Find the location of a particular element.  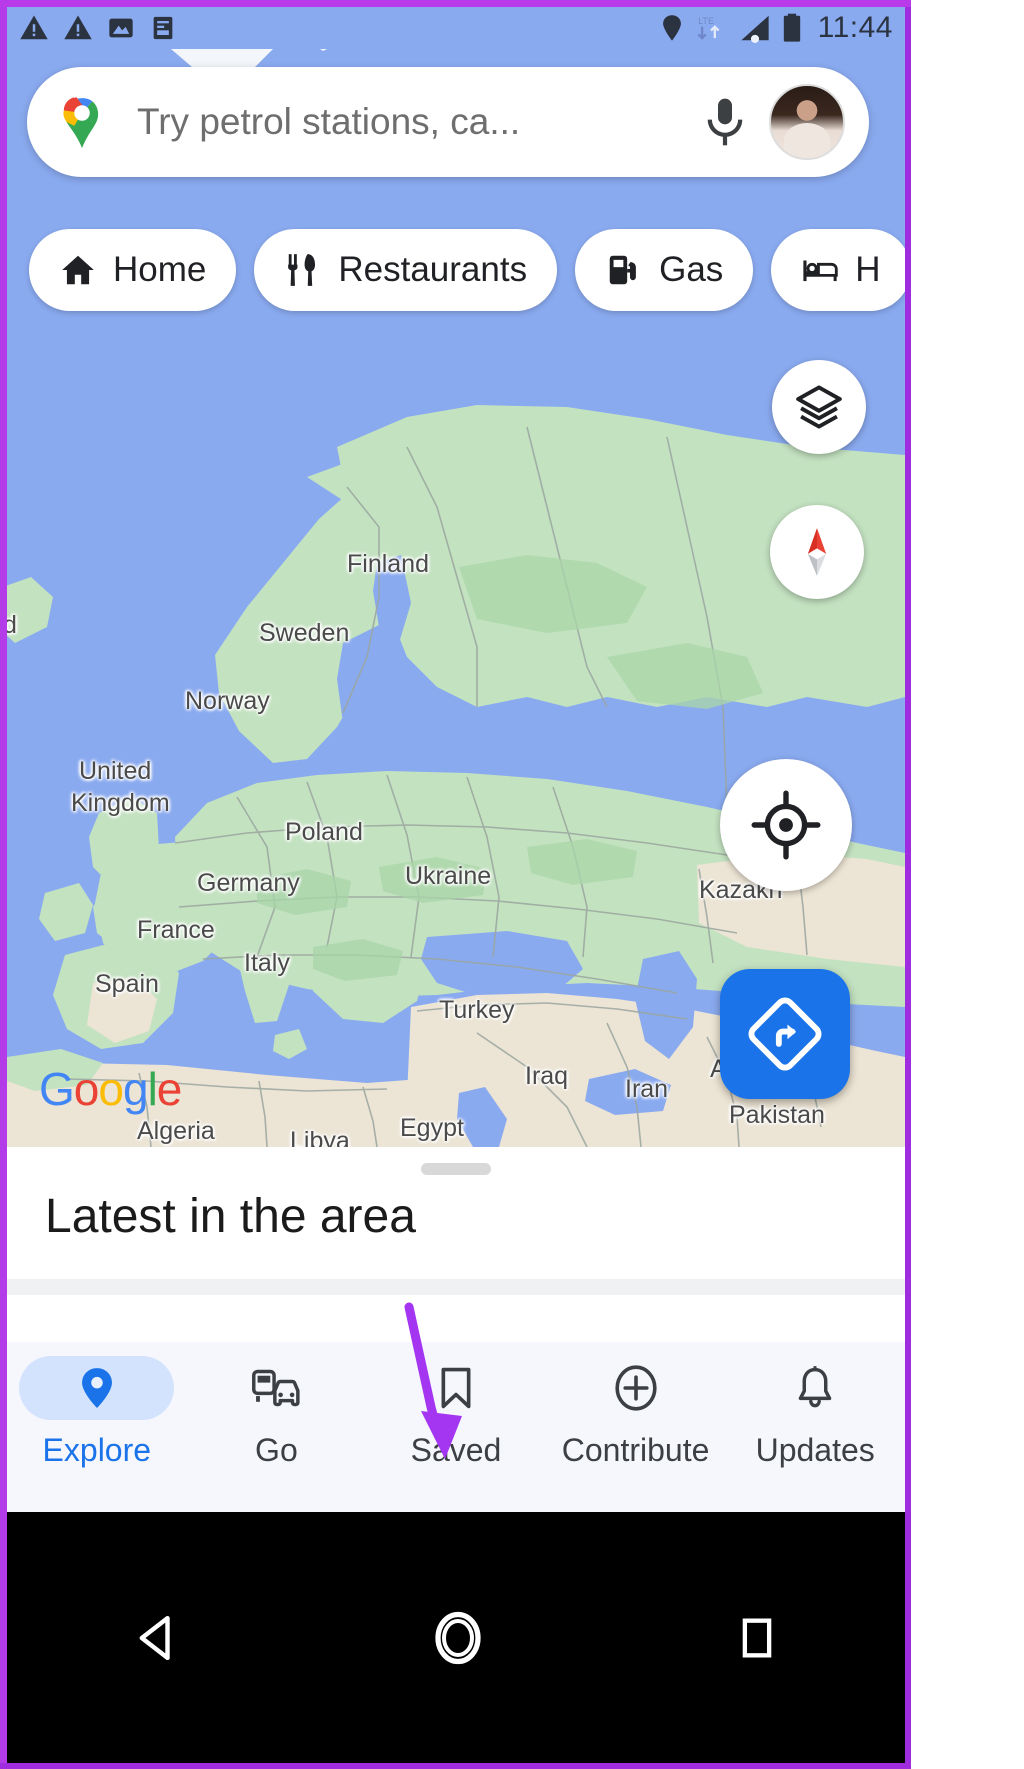

map-label: Italy is located at coordinates (267, 963).